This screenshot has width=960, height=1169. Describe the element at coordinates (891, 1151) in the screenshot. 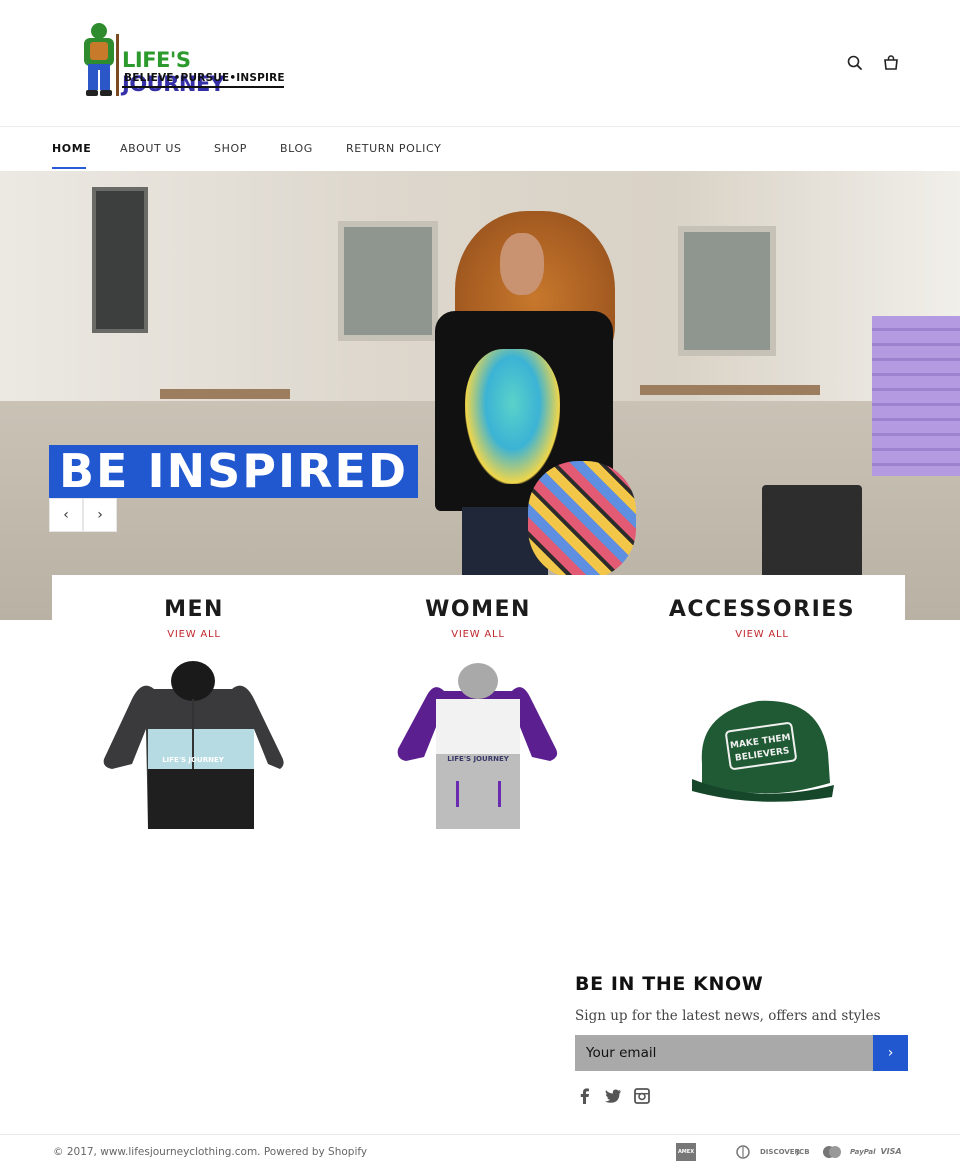

I see `visa-icon: VISA` at that location.